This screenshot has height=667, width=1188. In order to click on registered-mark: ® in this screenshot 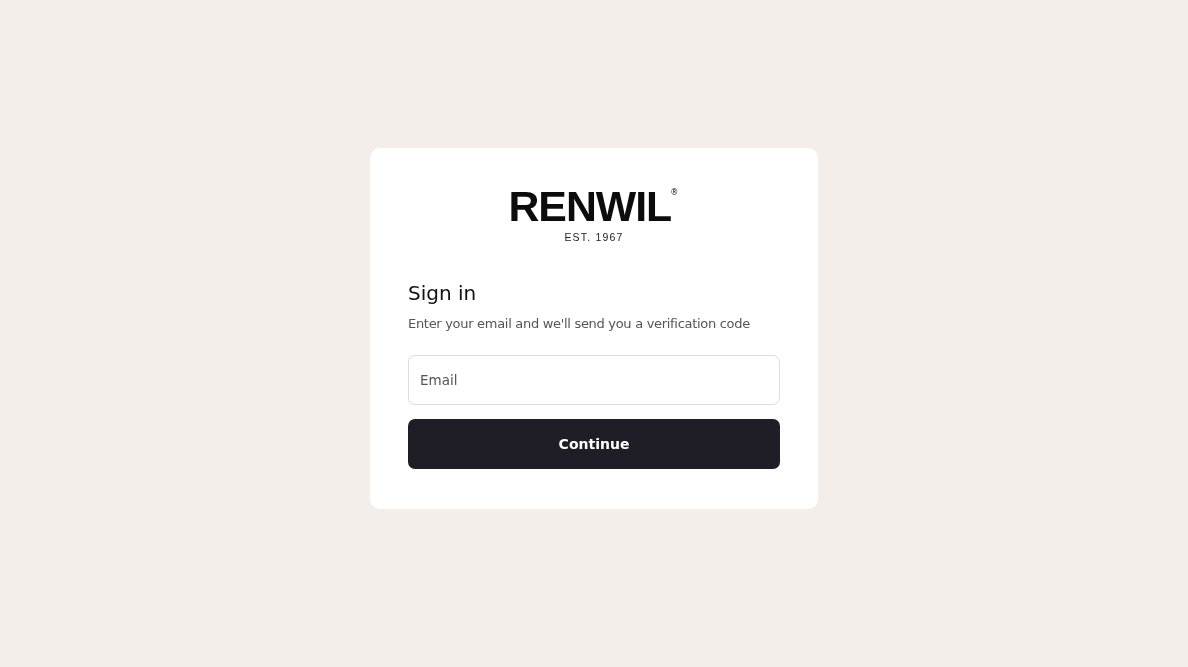, I will do `click(674, 192)`.